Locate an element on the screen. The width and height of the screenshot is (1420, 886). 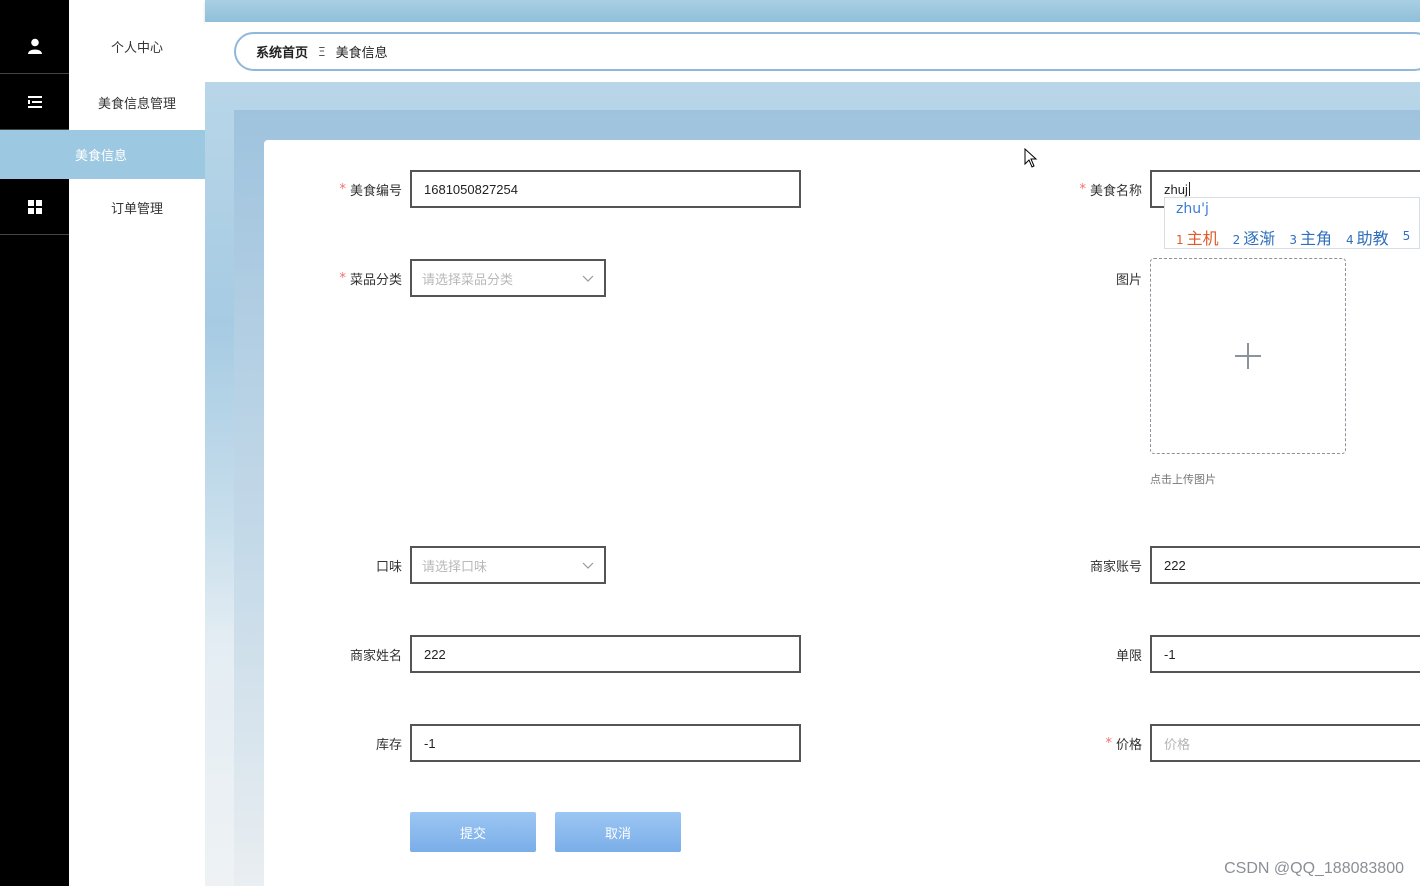
merchant-account-label: 商家账号 is located at coordinates (1115, 567).